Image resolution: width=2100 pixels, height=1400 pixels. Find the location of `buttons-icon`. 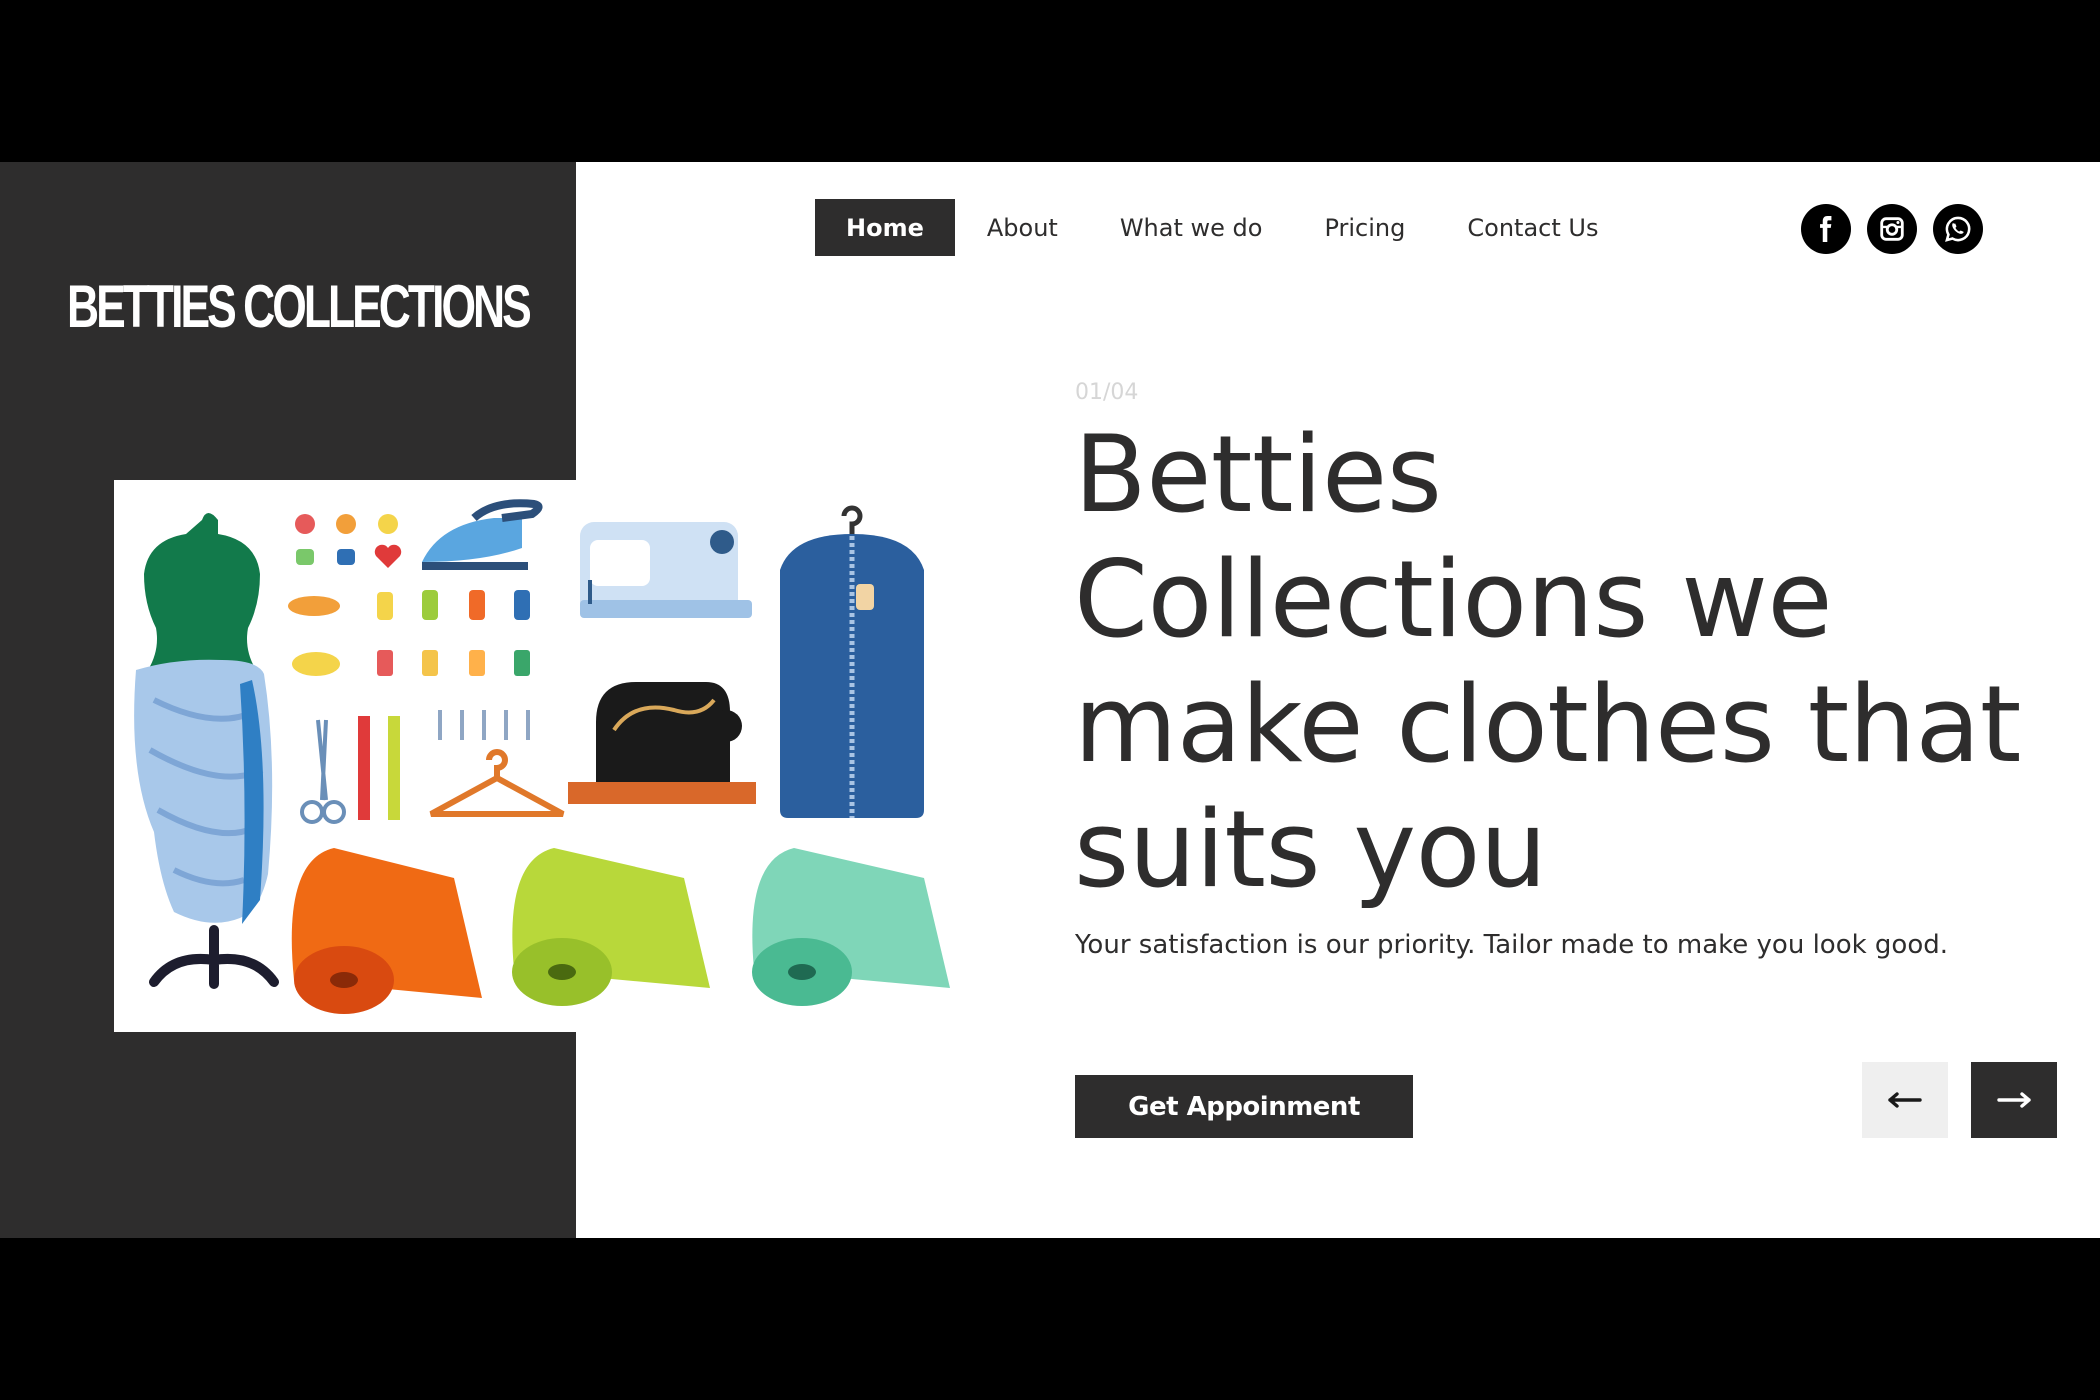

buttons-icon is located at coordinates (348, 541).